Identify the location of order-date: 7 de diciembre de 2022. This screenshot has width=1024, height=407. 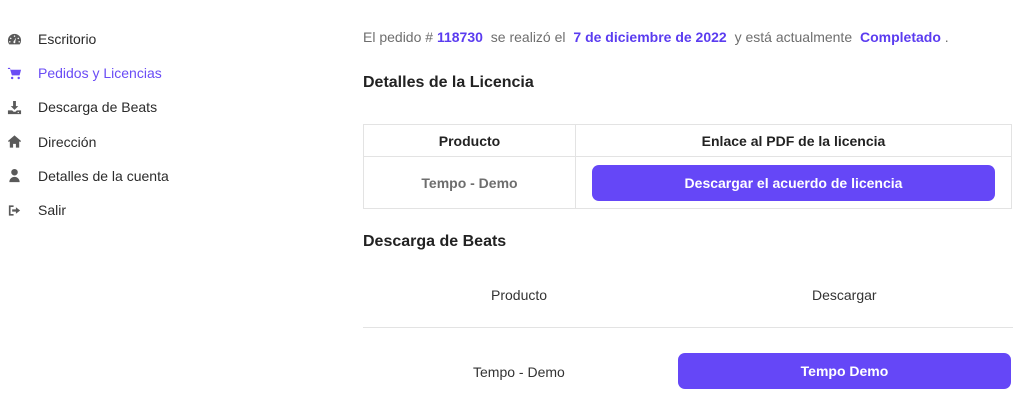
(650, 37).